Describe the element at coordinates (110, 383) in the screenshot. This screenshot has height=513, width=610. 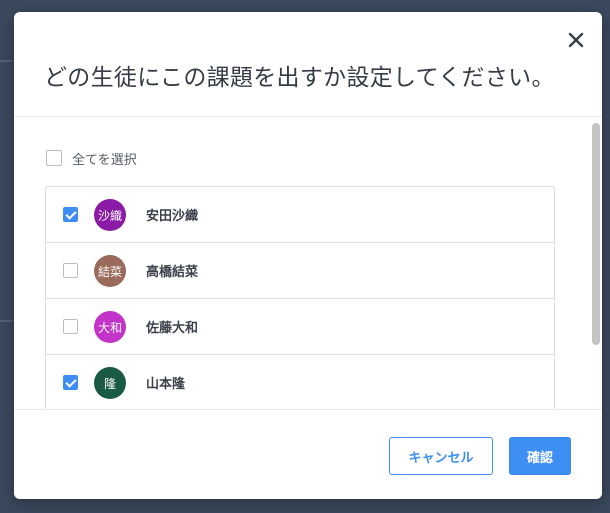
I see `avatar: 隆` at that location.